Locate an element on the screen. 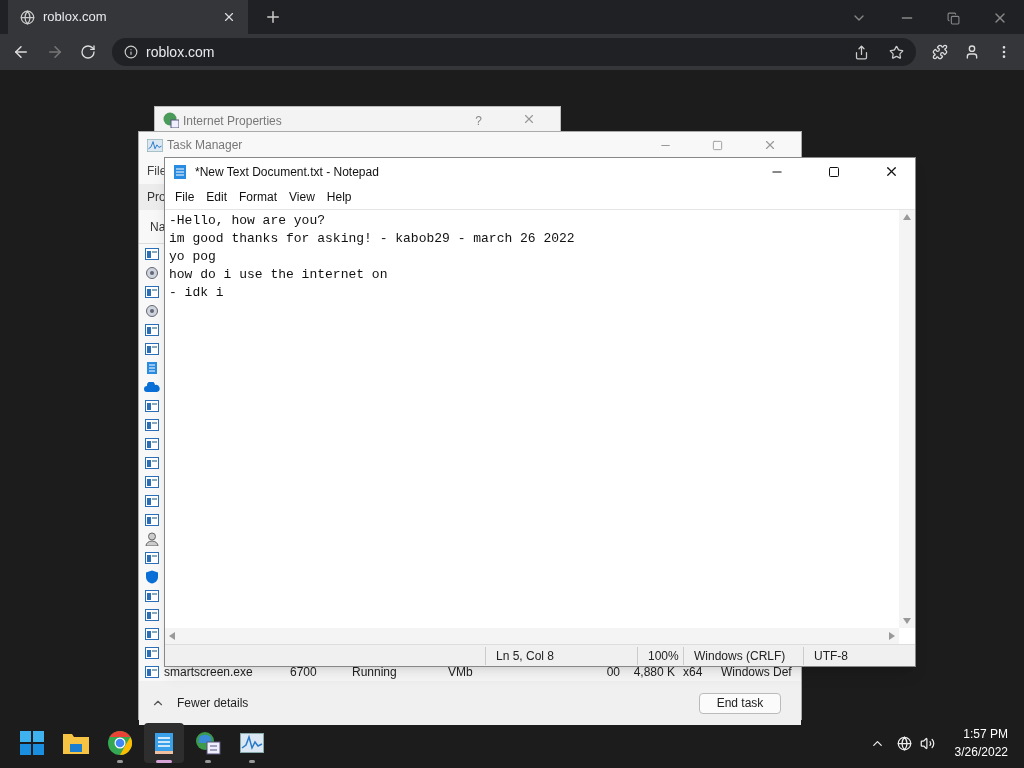 The width and height of the screenshot is (1024, 768). status-item: UTF-8 is located at coordinates (848, 655).